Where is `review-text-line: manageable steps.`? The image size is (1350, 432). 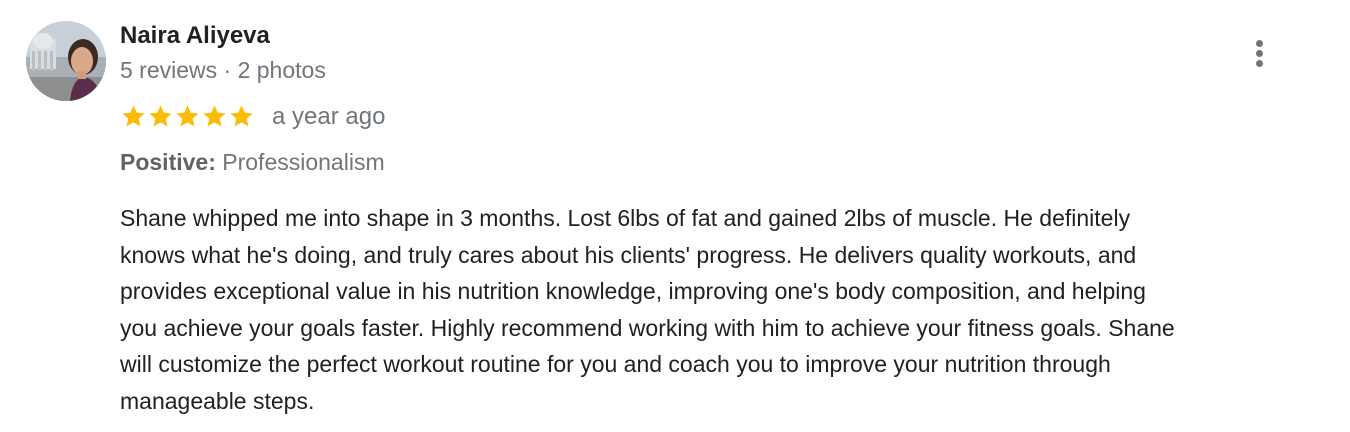 review-text-line: manageable steps. is located at coordinates (217, 400).